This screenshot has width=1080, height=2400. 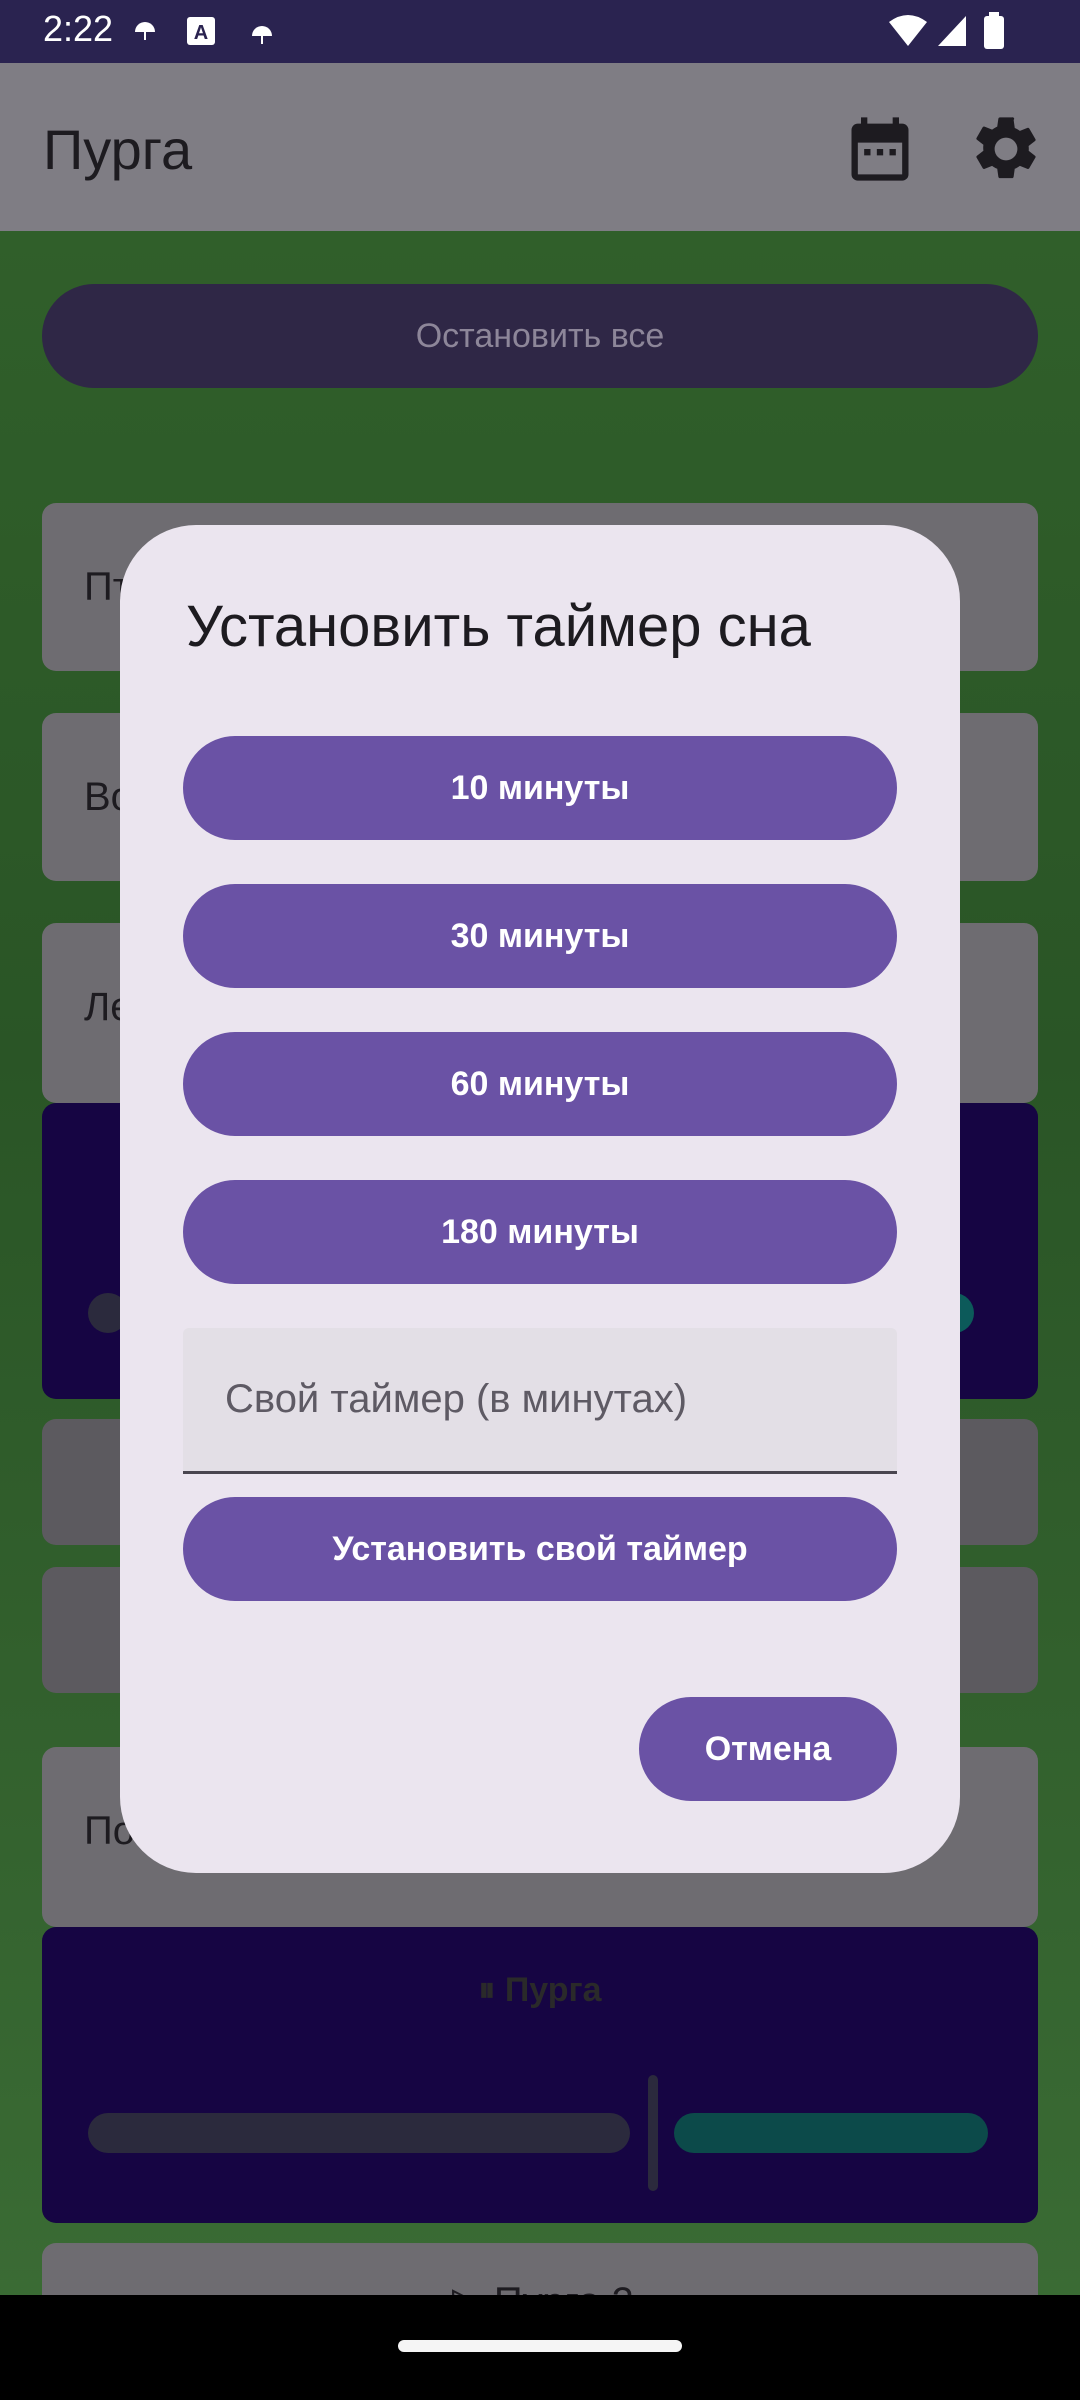 I want to click on notification-a-icon: A, so click(x=201, y=31).